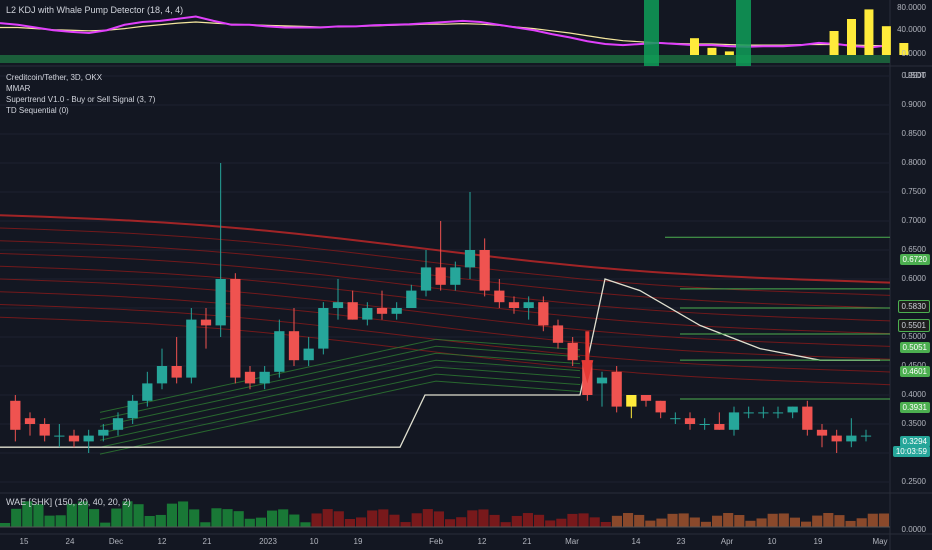  I want to click on time-axis-label: Dec, so click(116, 541).